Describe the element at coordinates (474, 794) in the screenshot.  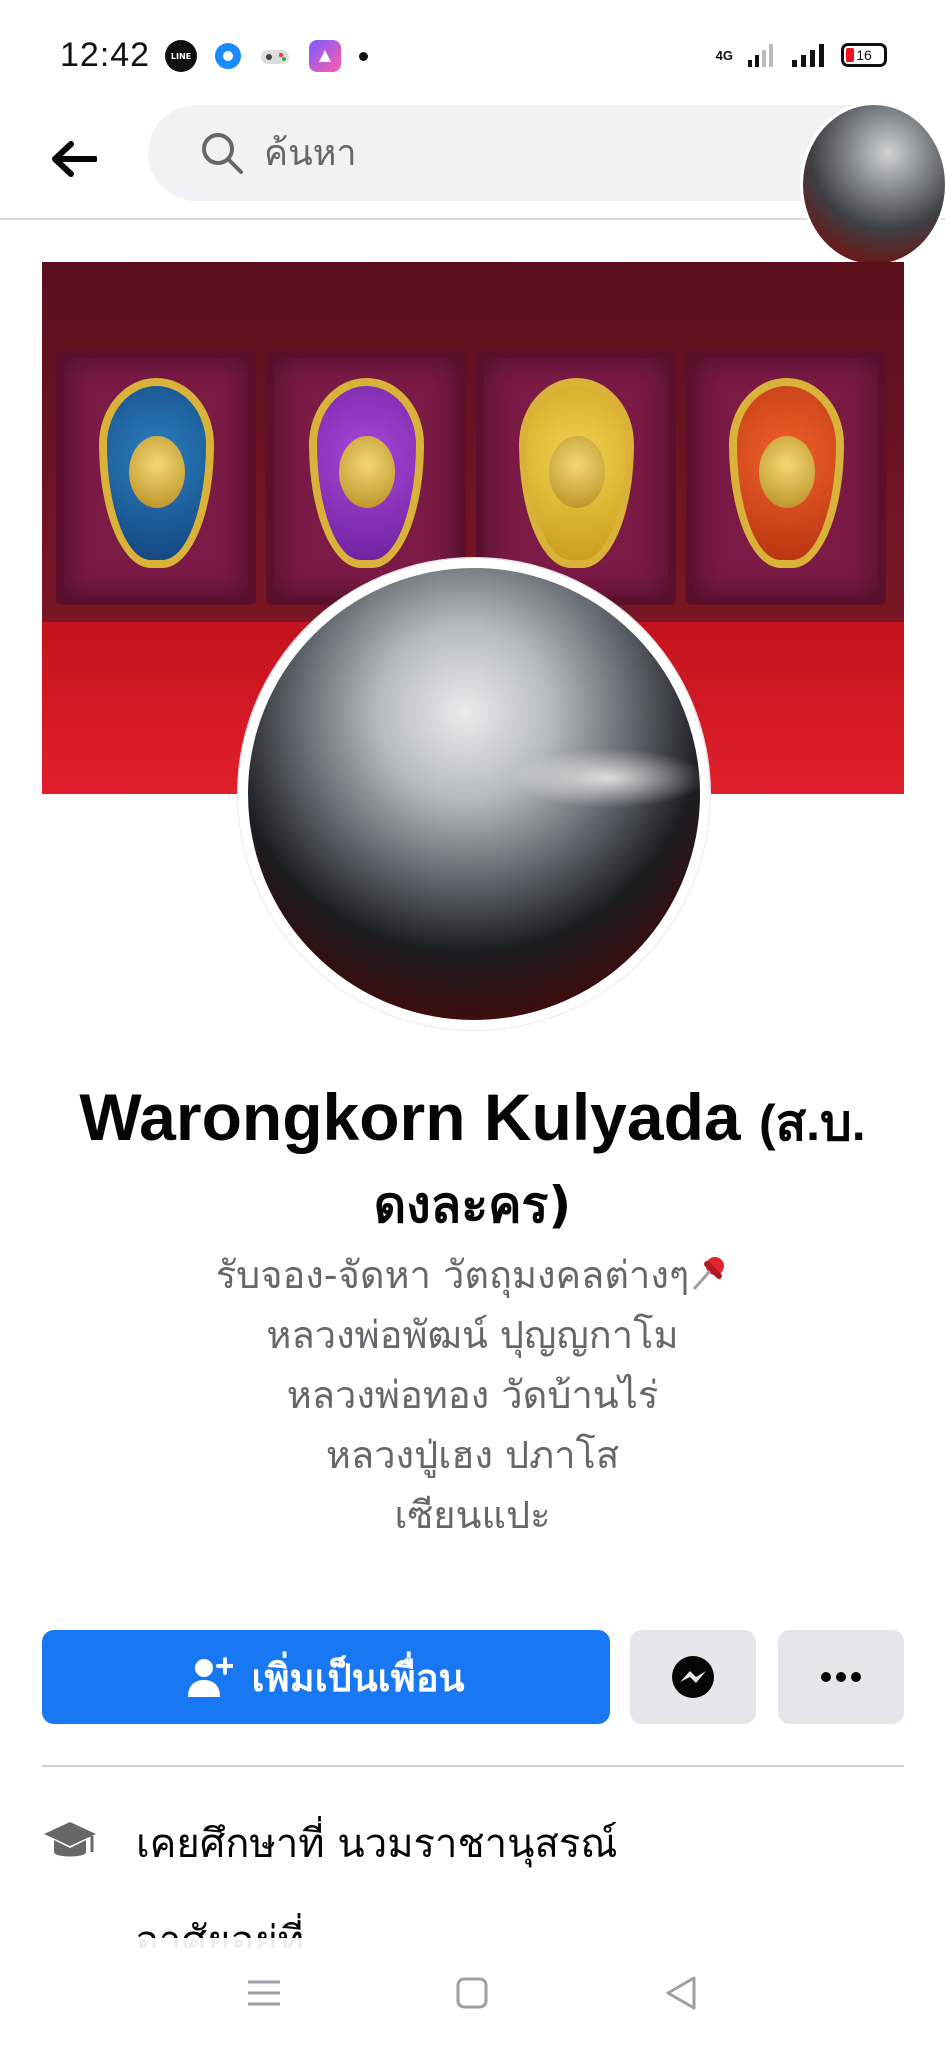
I see `profile-picture` at that location.